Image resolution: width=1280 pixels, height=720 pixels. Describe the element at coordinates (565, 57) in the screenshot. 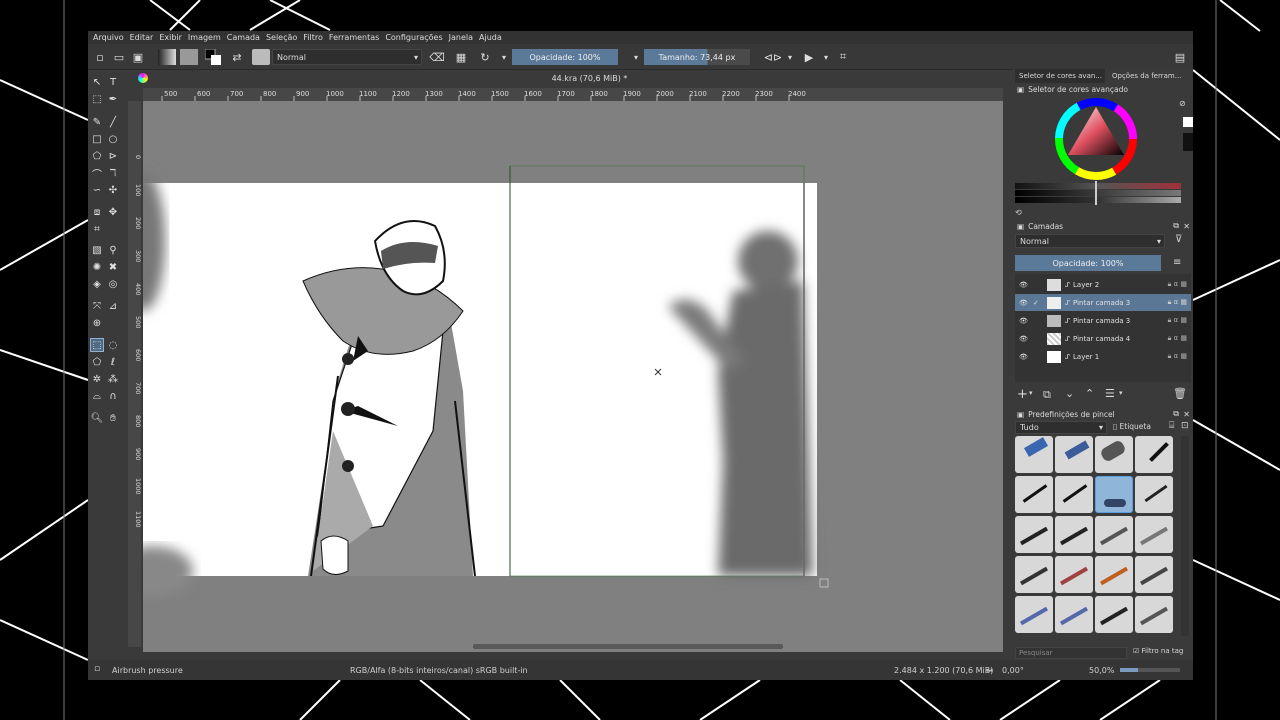

I see `opacity-slider: Opacidade: 100%` at that location.